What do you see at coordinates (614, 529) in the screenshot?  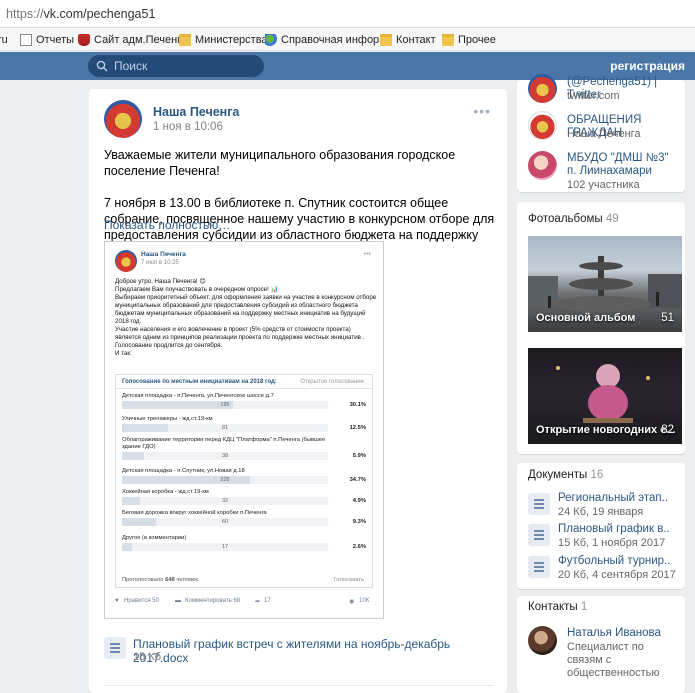 I see `document-link: Плановый график в..` at bounding box center [614, 529].